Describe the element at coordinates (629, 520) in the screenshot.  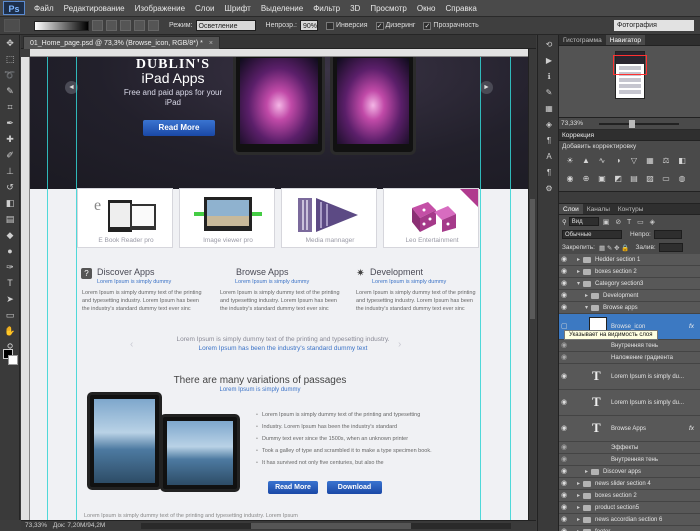
I see `layer-row: ◉ ▸ news accordian section 6` at that location.